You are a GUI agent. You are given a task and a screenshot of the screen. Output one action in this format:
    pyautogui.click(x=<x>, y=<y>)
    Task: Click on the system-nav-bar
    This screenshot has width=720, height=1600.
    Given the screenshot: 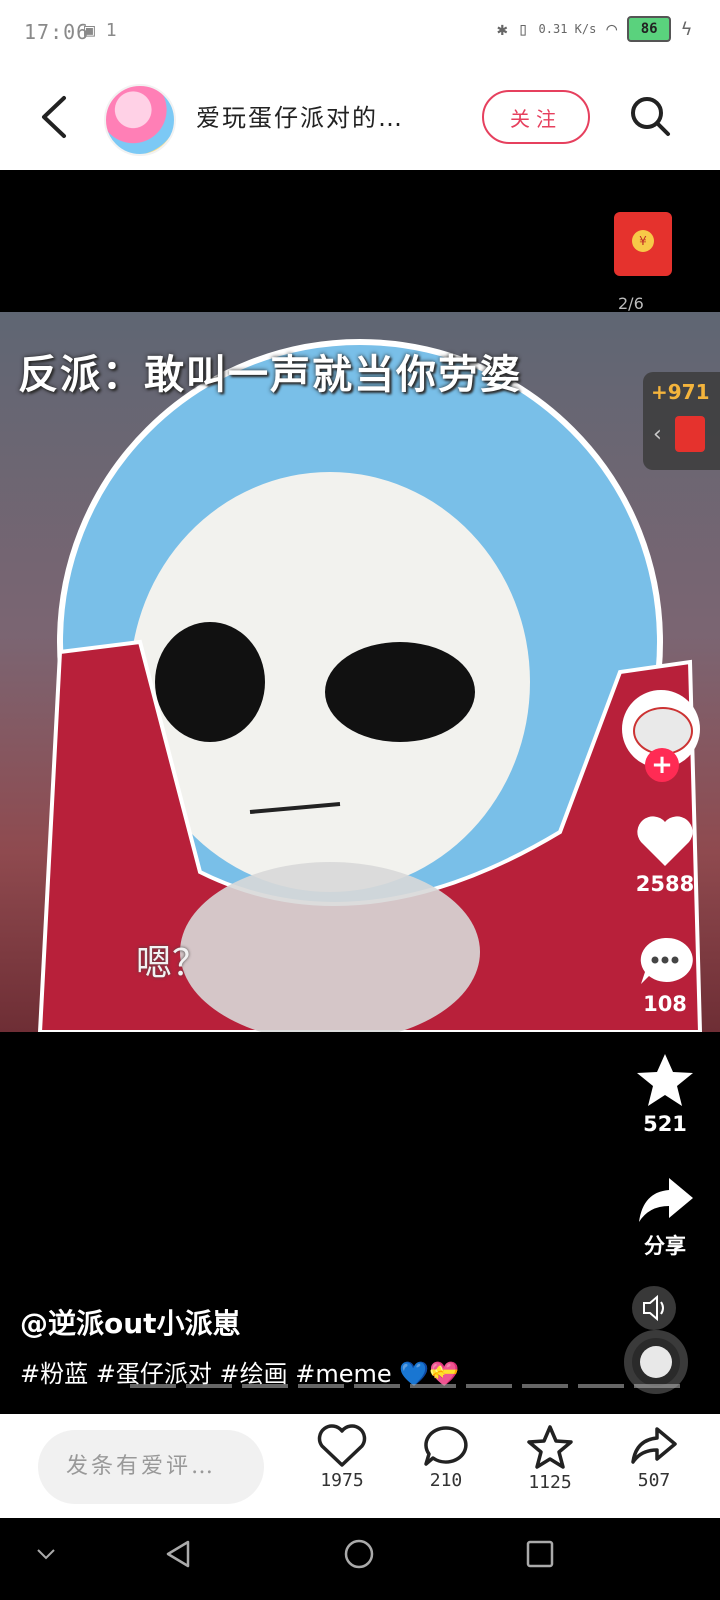 What is the action you would take?
    pyautogui.click(x=360, y=1559)
    